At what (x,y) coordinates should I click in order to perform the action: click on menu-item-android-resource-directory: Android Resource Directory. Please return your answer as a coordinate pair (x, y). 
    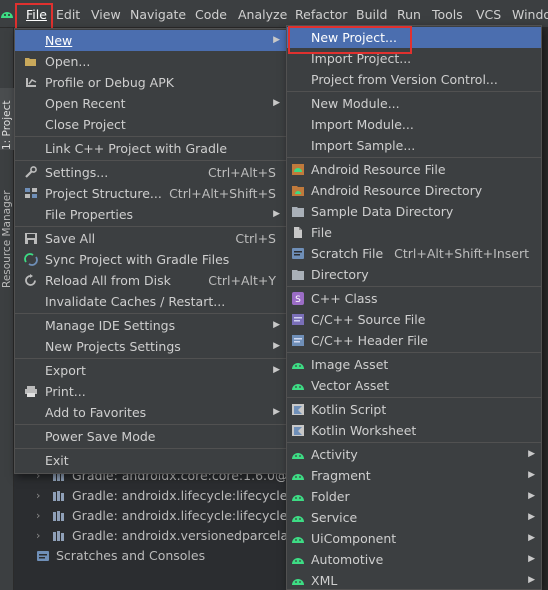
    Looking at the image, I should click on (414, 190).